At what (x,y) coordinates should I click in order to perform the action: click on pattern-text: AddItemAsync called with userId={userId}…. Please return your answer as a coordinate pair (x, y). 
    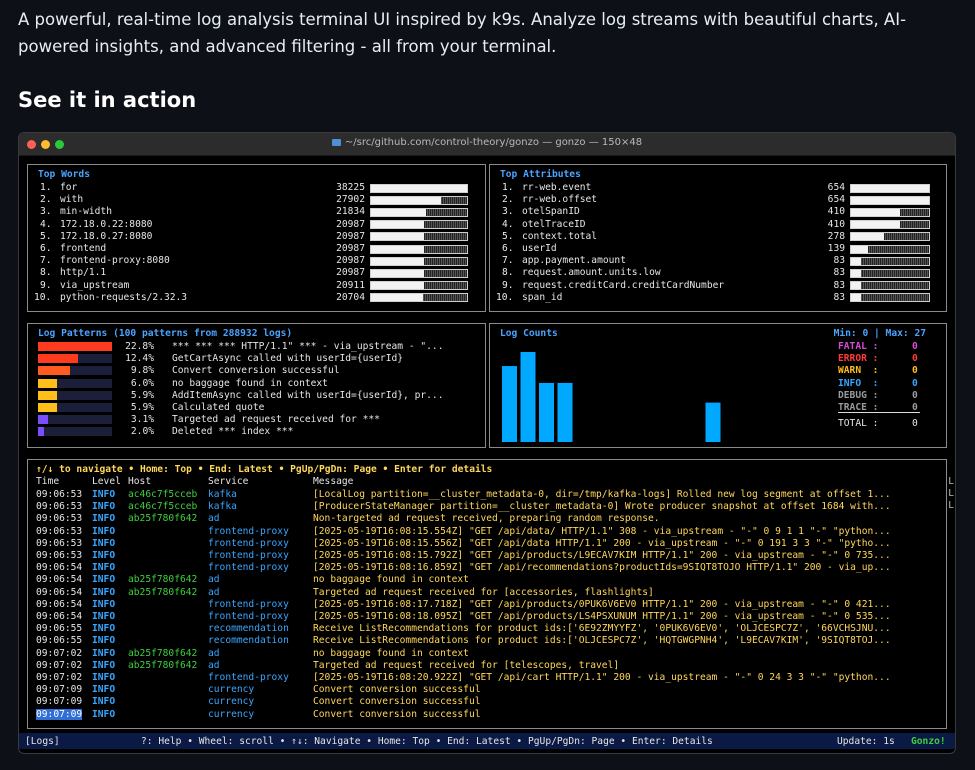
    Looking at the image, I should click on (307, 395).